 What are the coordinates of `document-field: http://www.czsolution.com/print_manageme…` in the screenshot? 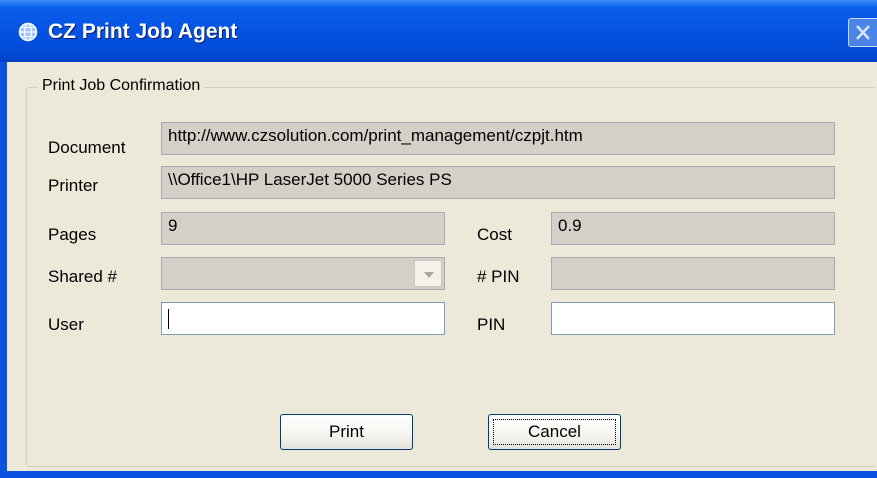 It's located at (498, 138).